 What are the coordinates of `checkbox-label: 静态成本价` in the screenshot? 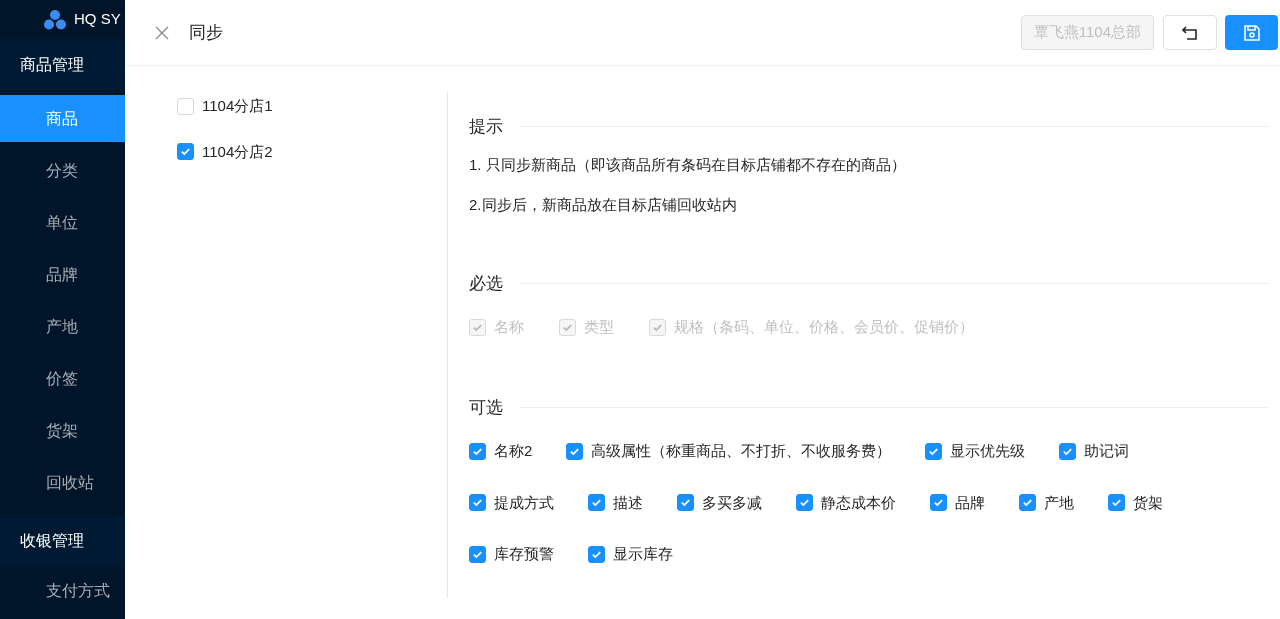 It's located at (858, 502).